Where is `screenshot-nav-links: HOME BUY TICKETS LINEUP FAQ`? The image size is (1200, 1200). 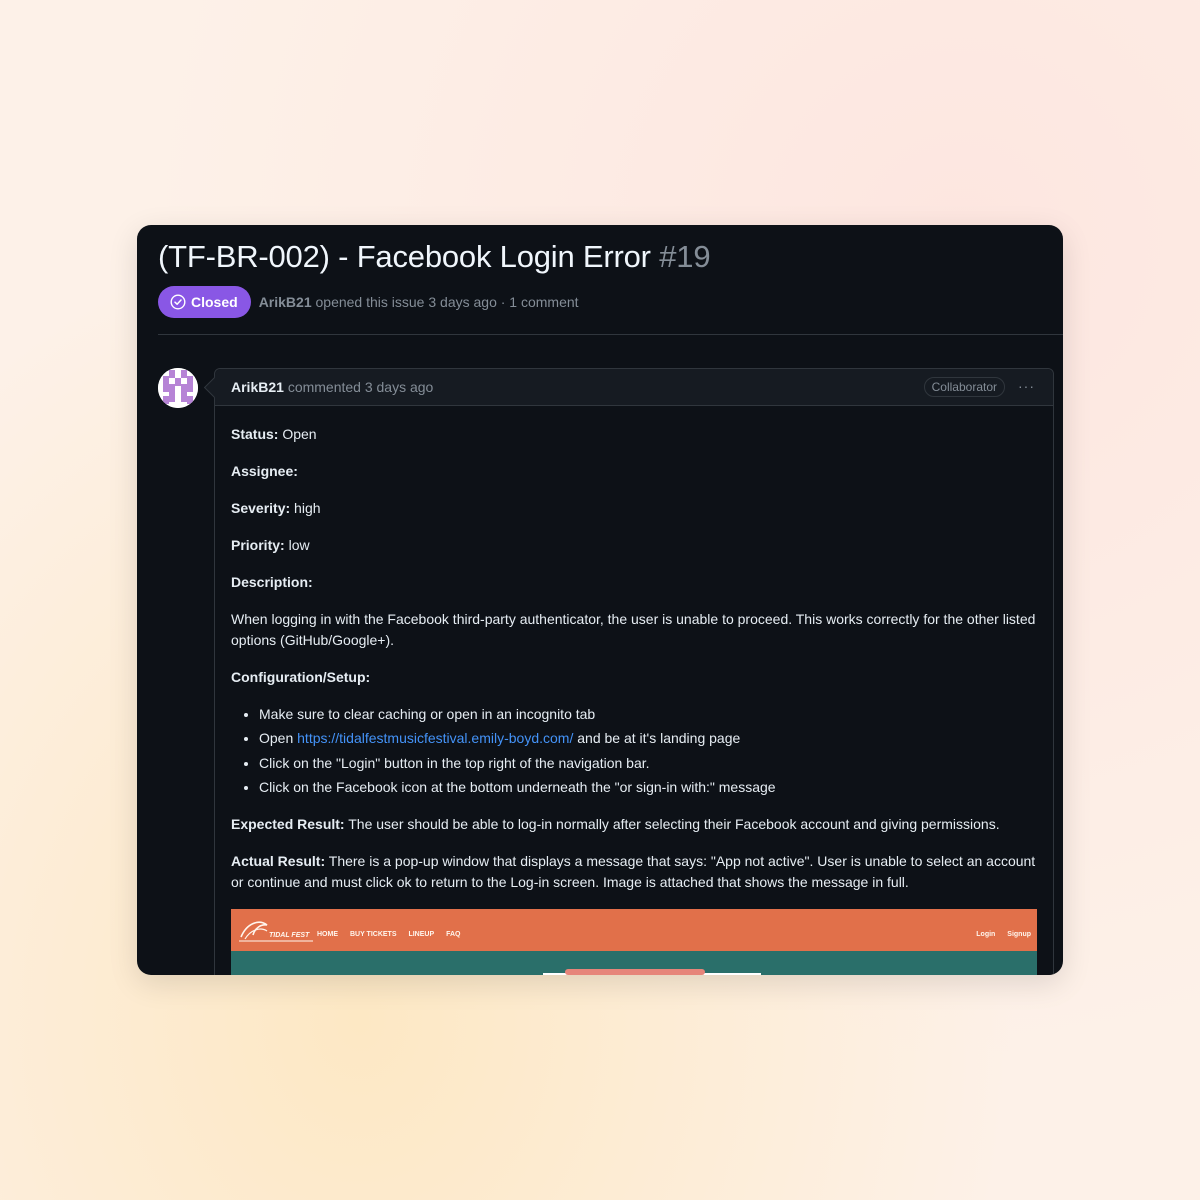 screenshot-nav-links: HOME BUY TICKETS LINEUP FAQ is located at coordinates (393, 934).